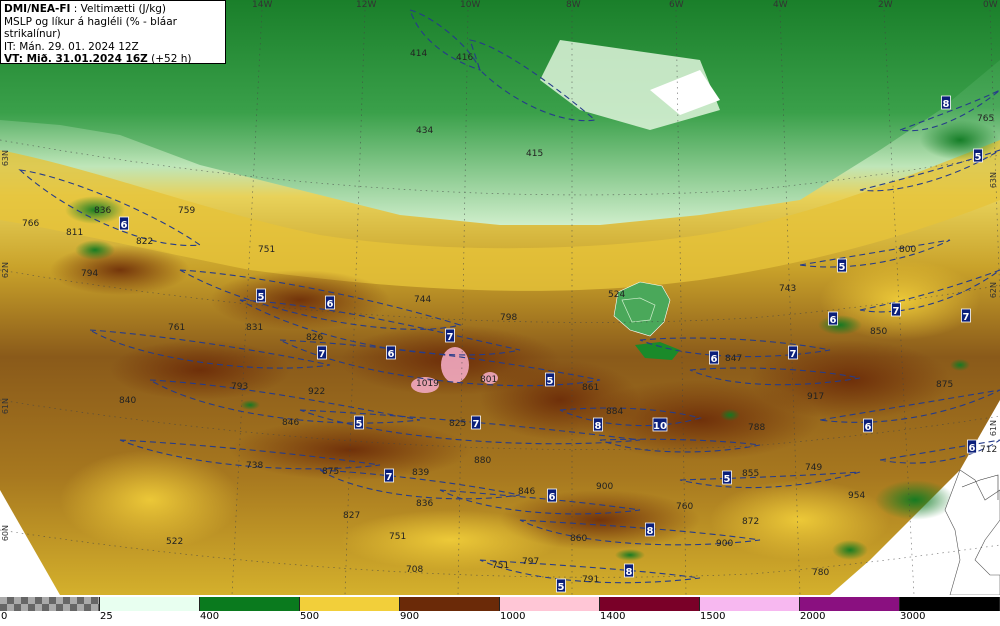 Image resolution: width=1000 pixels, height=626 pixels. What do you see at coordinates (5, 533) in the screenshot?
I see `lat-label: 60N` at bounding box center [5, 533].